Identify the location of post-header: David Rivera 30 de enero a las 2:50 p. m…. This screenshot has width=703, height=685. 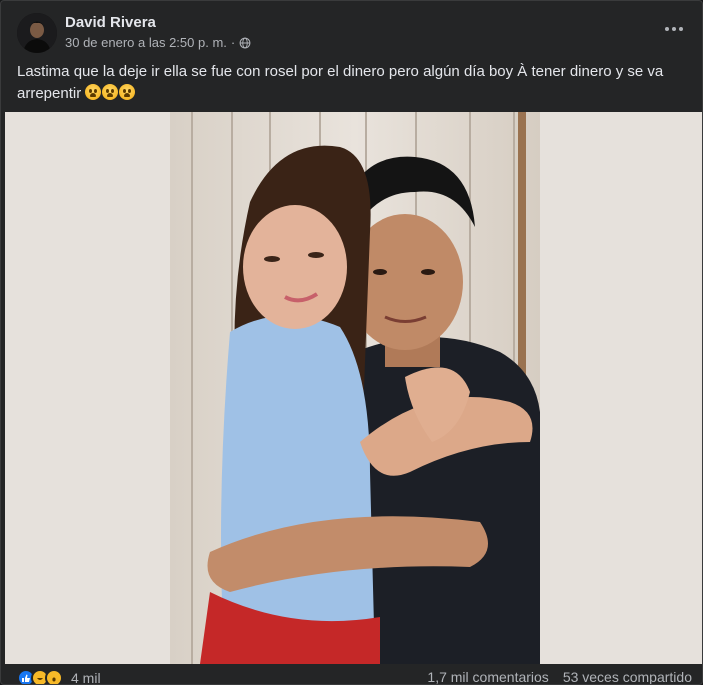
(351, 29).